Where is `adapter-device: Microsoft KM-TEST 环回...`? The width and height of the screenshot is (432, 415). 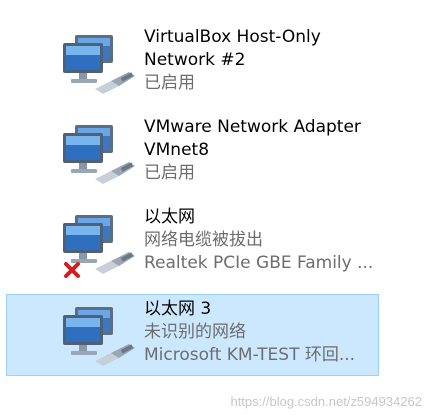
adapter-device: Microsoft KM-TEST 环回... is located at coordinates (250, 355).